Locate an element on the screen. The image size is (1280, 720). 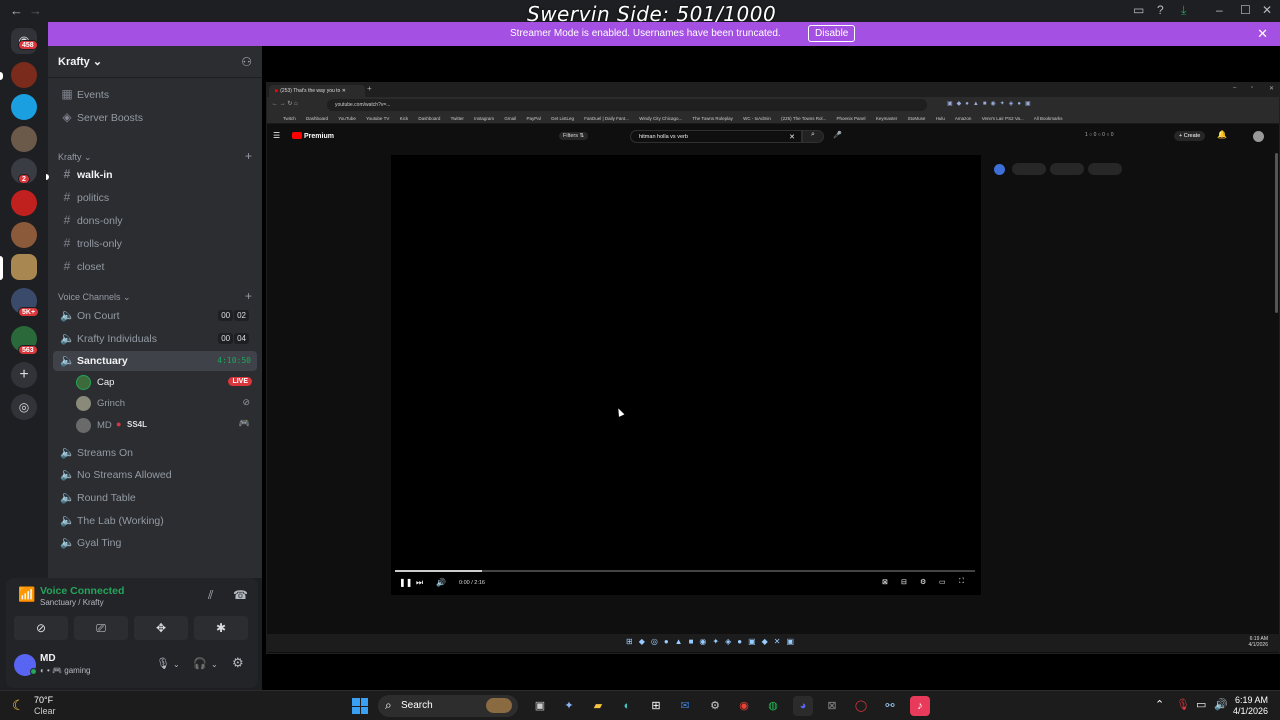
invite-icon: ⚇ is located at coordinates (246, 62).